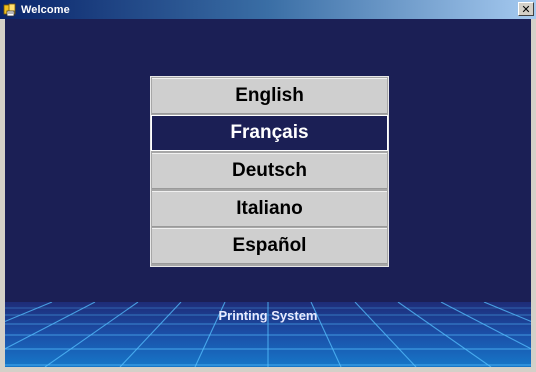 The image size is (536, 372). What do you see at coordinates (268, 315) in the screenshot?
I see `product-name-label: Printing System` at bounding box center [268, 315].